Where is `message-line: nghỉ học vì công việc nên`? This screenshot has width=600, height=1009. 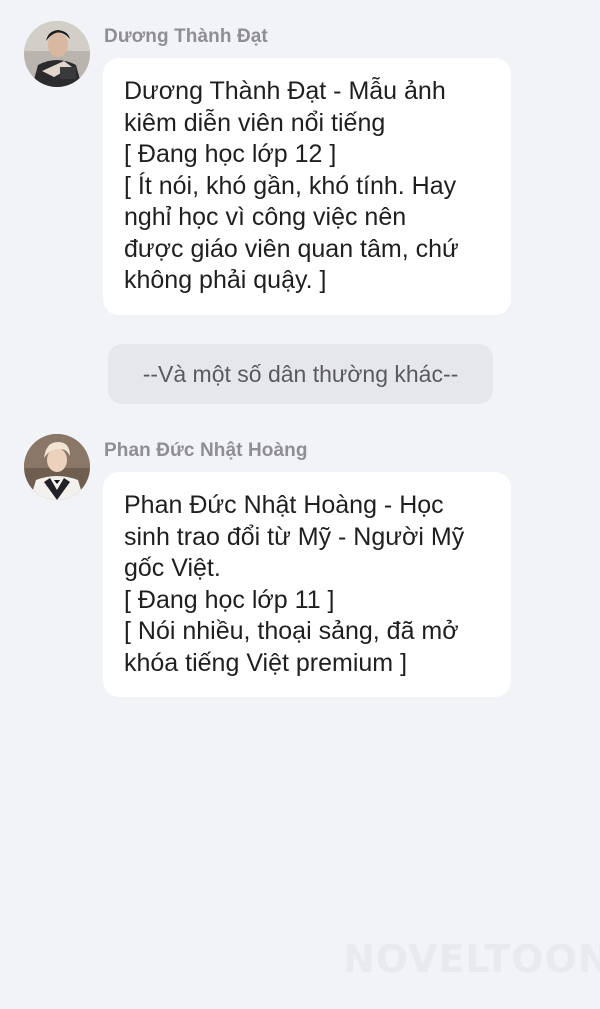
message-line: nghỉ học vì công việc nên is located at coordinates (265, 217).